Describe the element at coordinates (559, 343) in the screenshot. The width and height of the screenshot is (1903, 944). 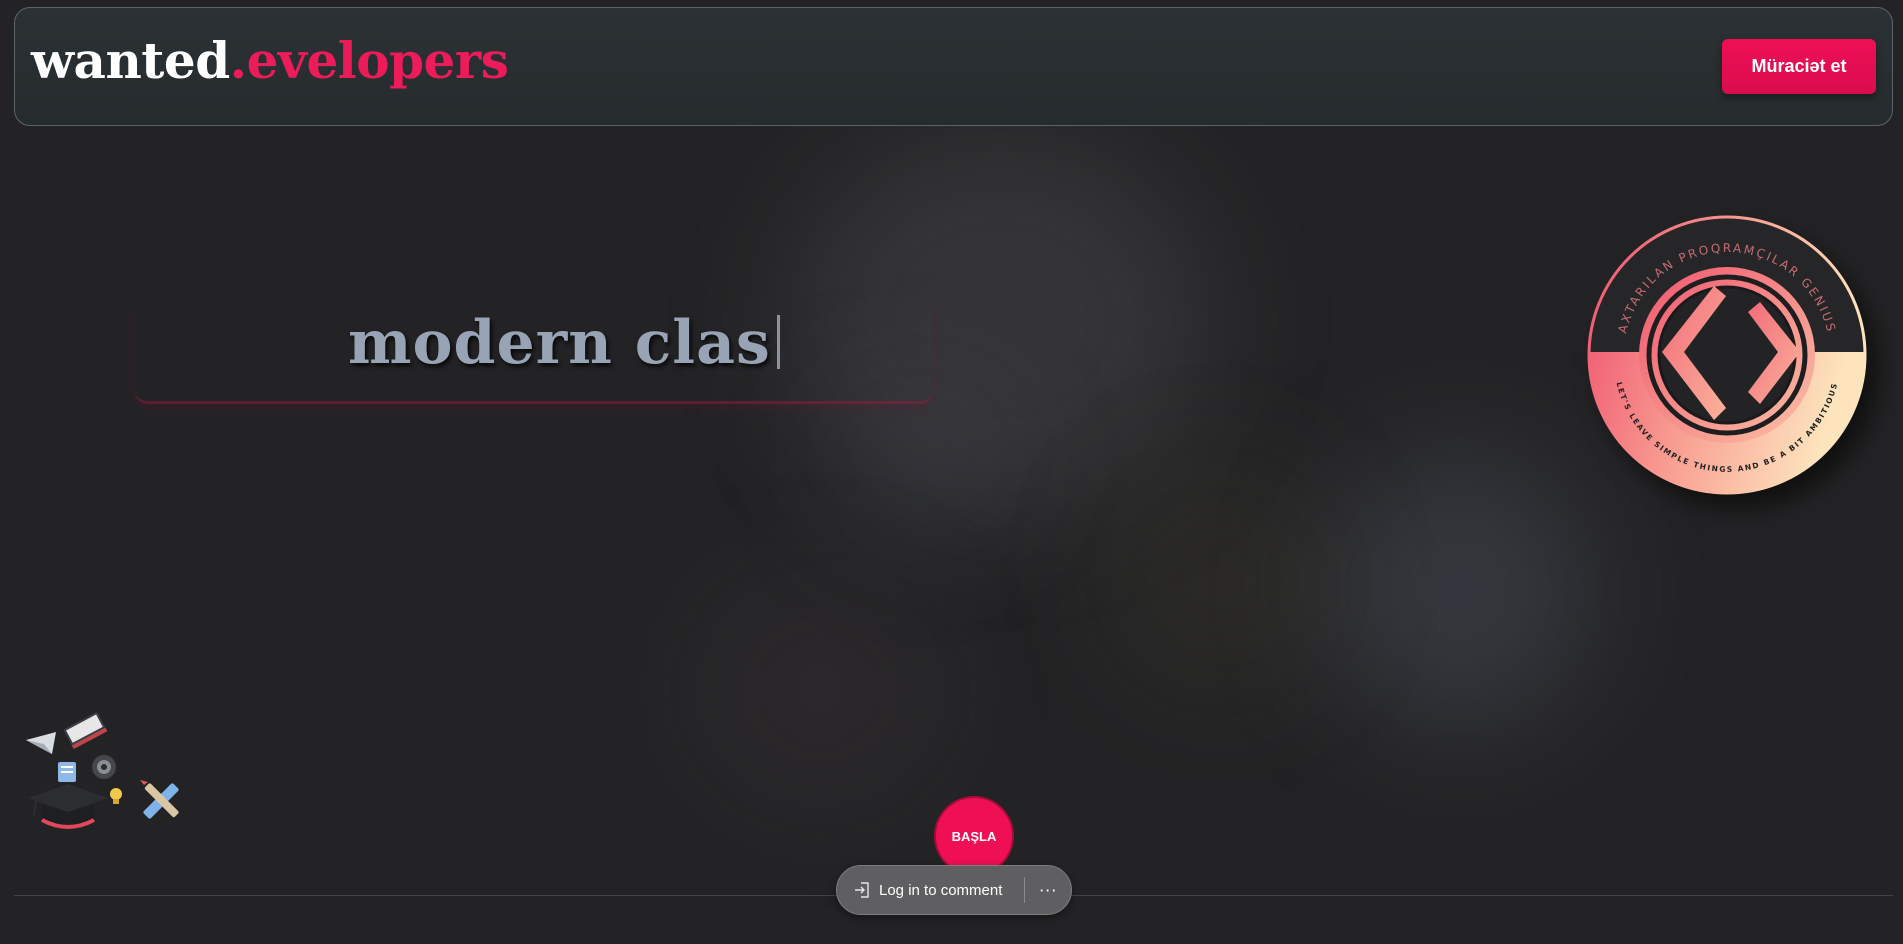
I see `typing-text: modern clas` at that location.